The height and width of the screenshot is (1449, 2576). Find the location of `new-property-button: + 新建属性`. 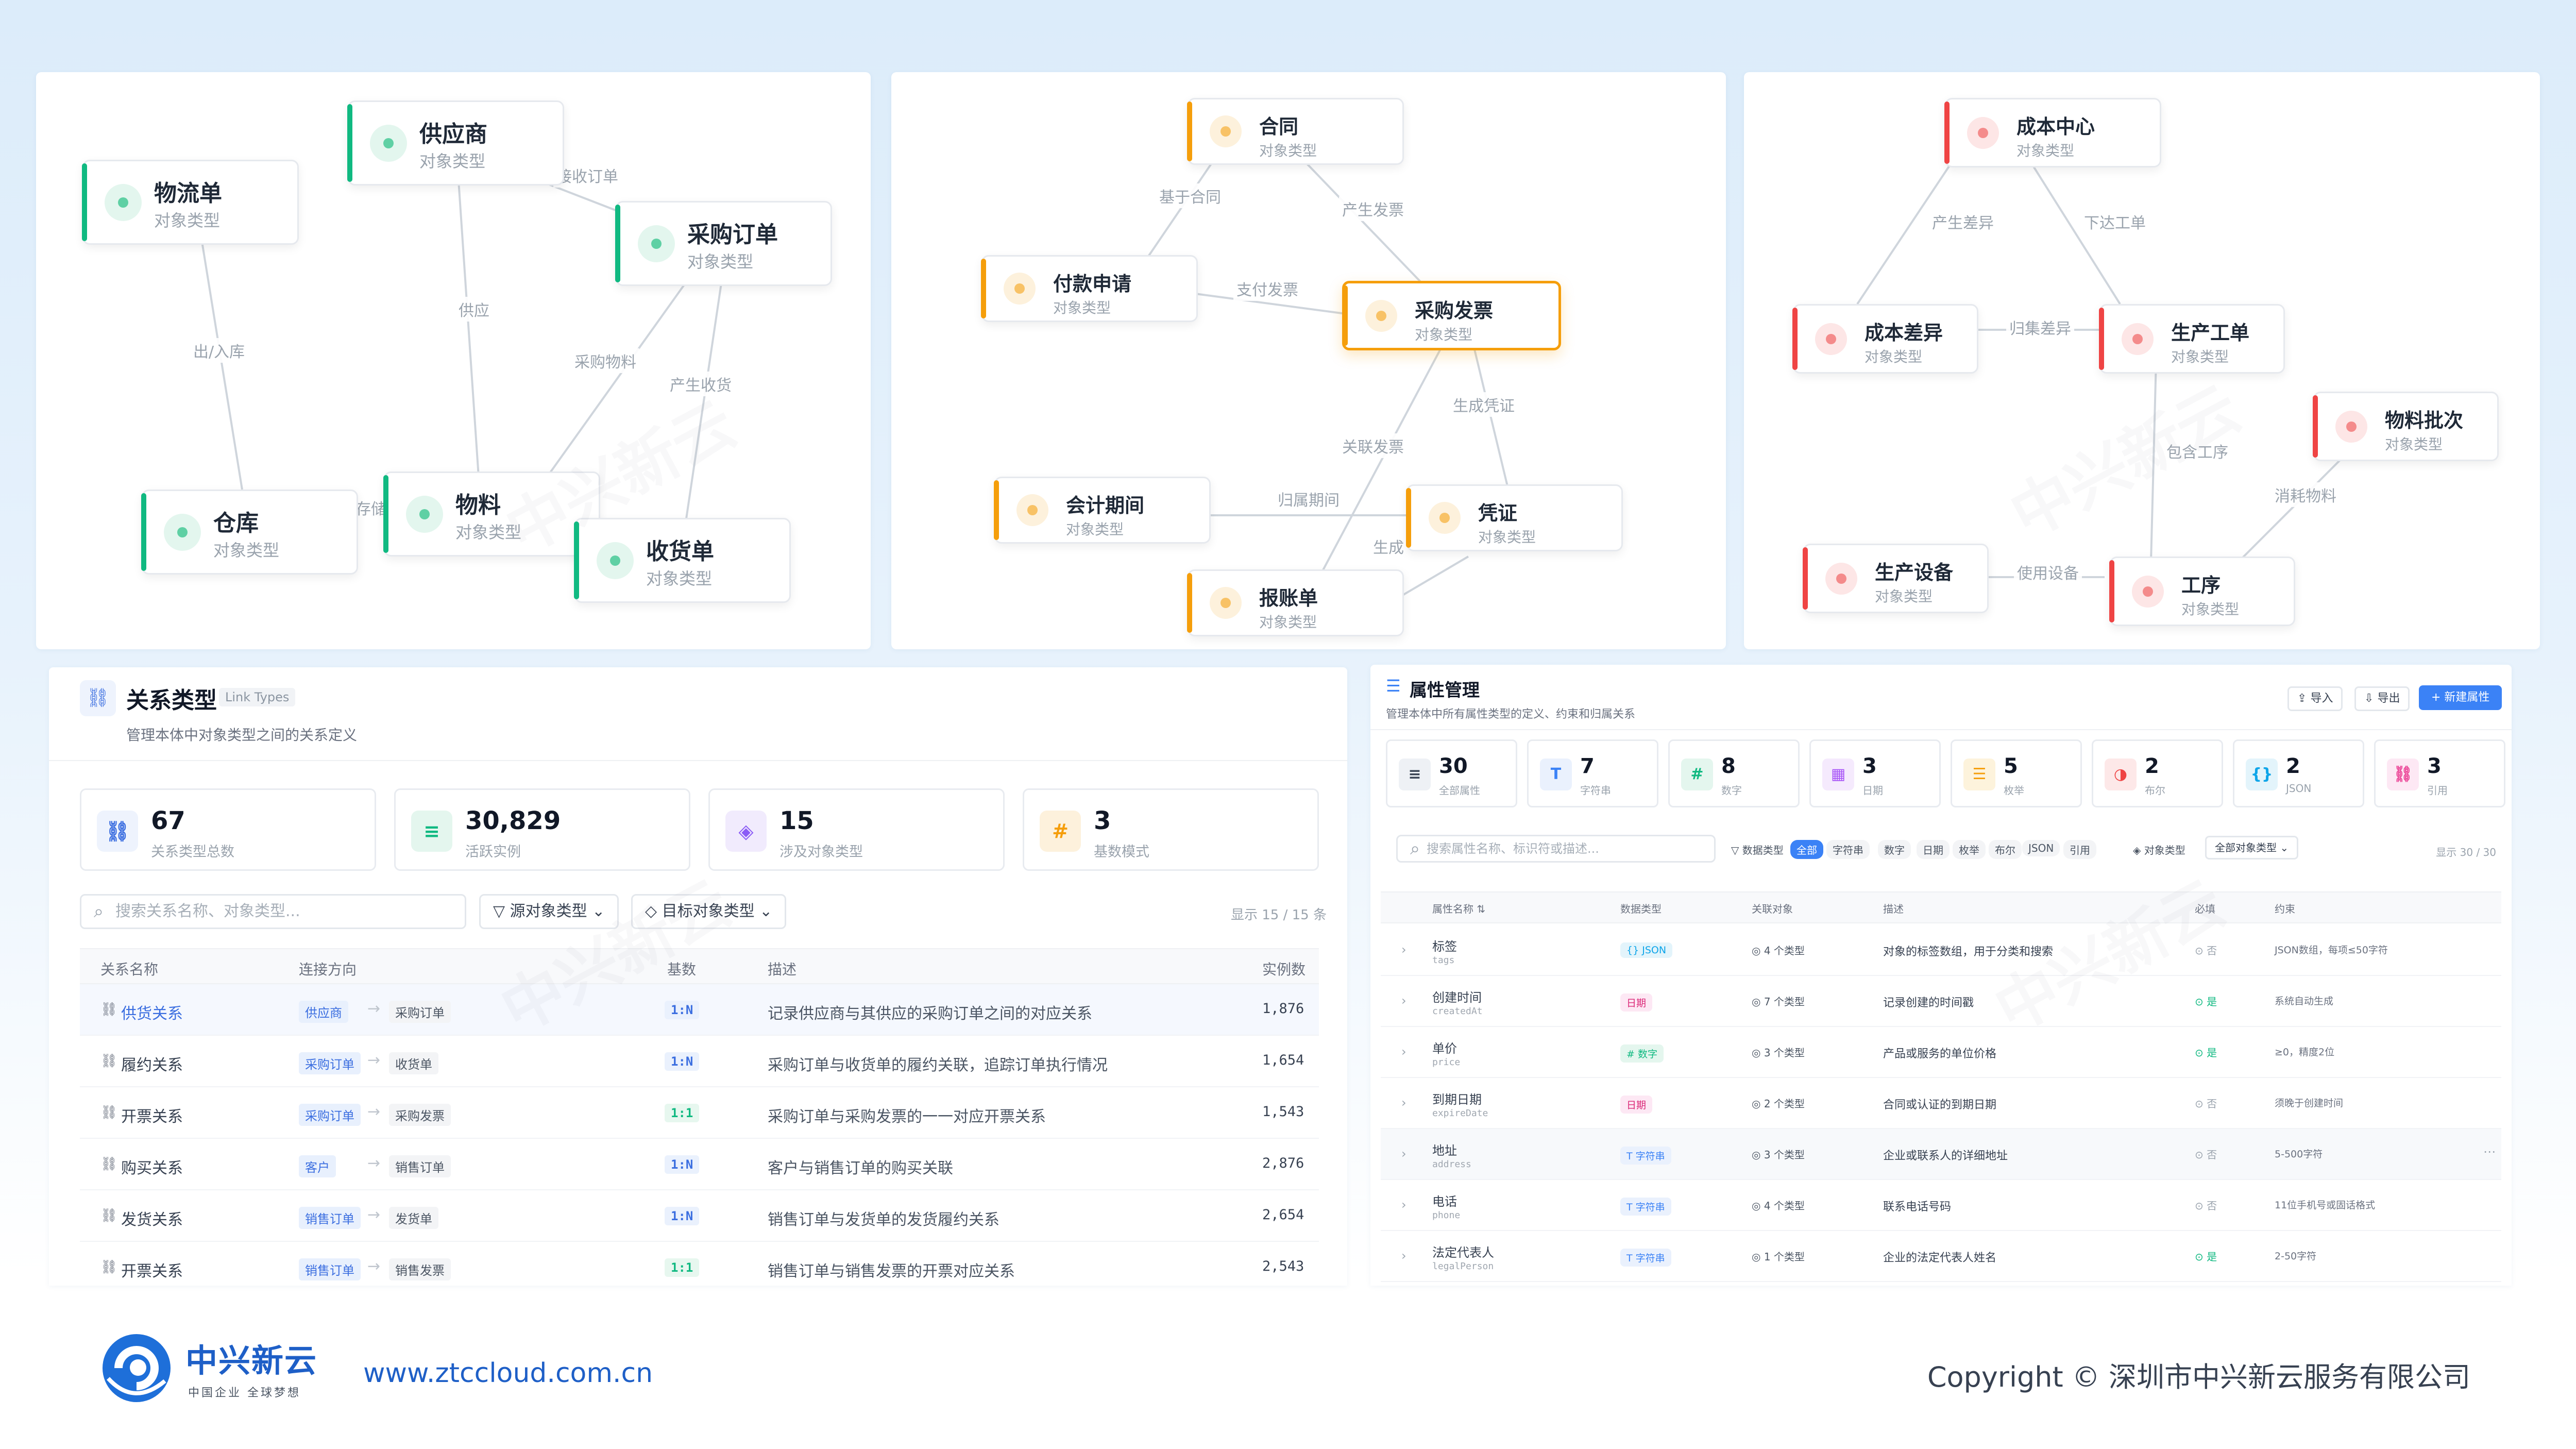

new-property-button: + 新建属性 is located at coordinates (2460, 697).